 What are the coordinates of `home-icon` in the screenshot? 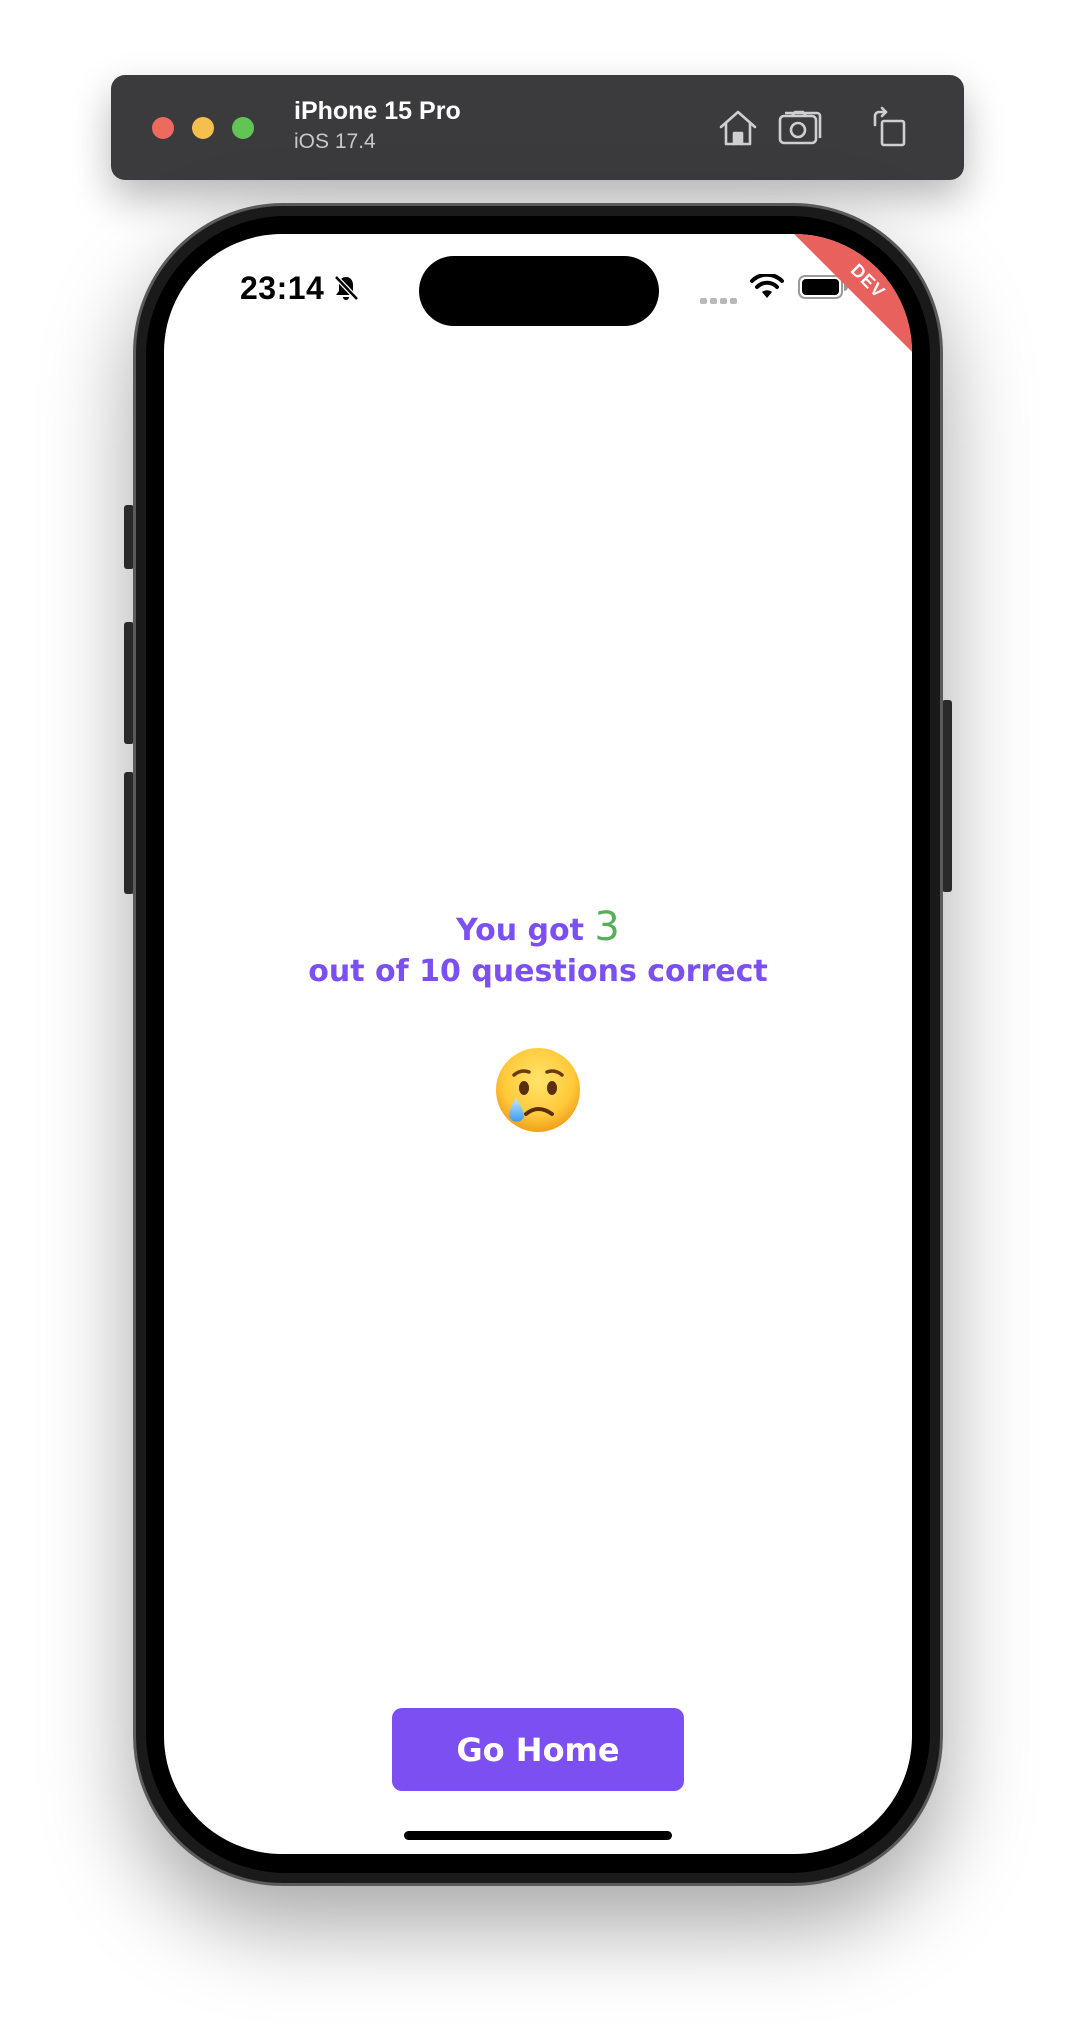 It's located at (738, 128).